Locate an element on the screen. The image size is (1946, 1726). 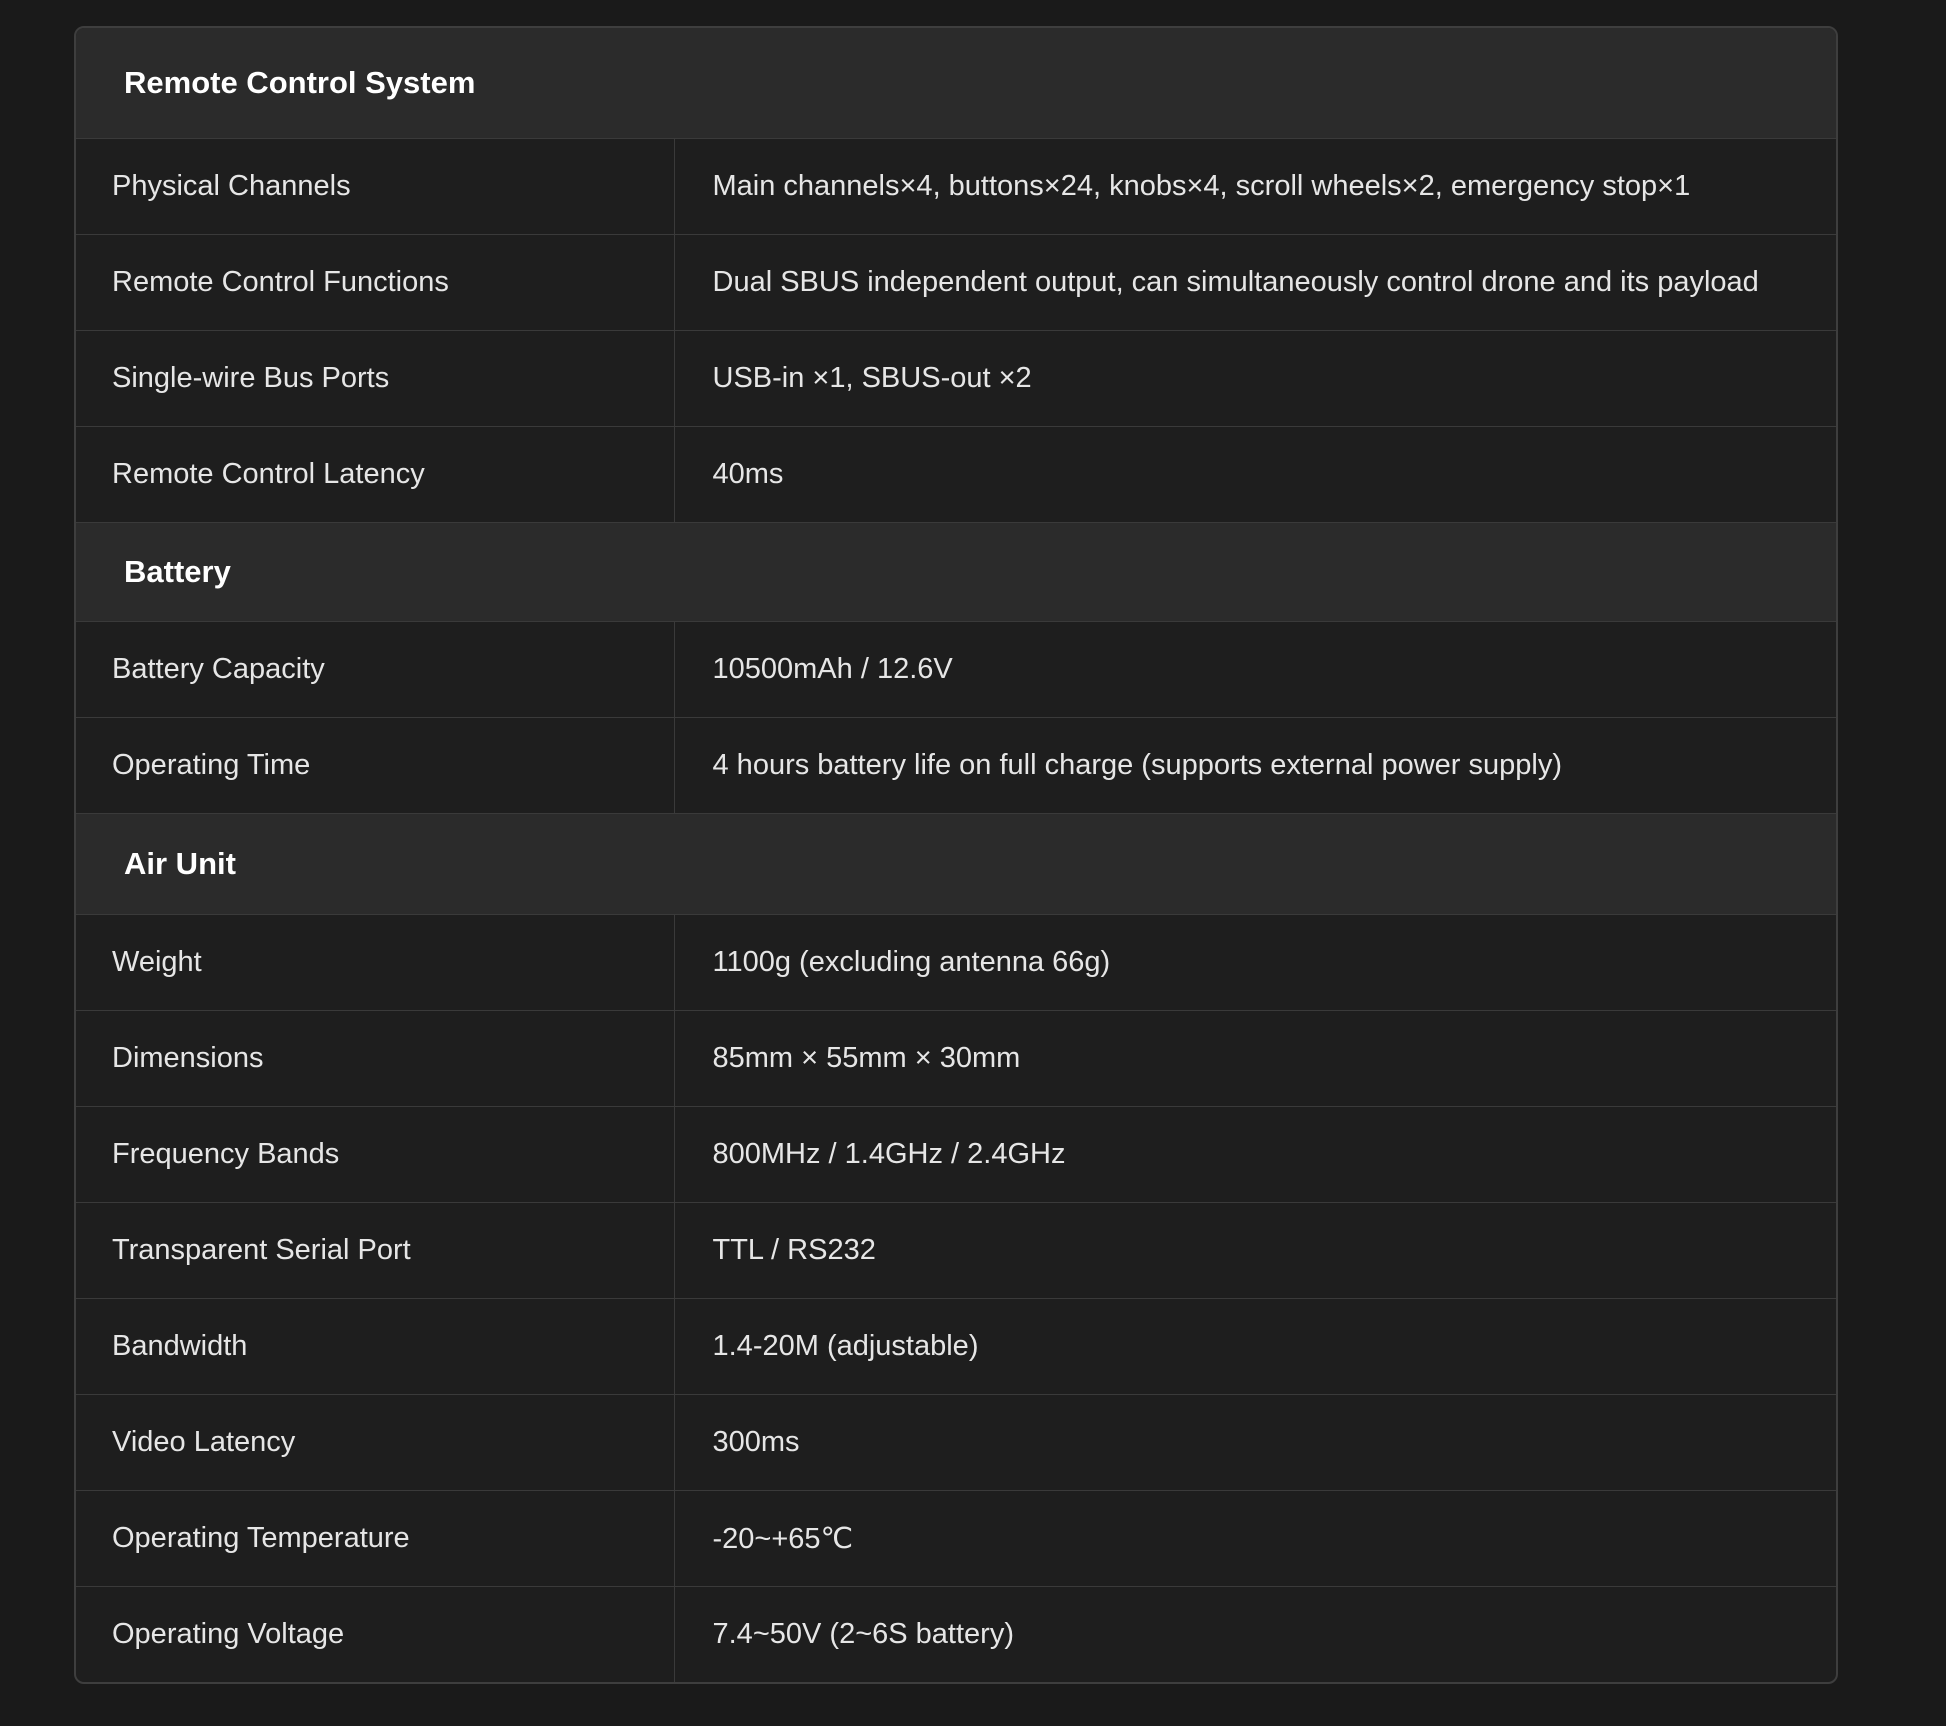
spec-value: USB-in ×1, SBUS-out ×2 is located at coordinates (1254, 378).